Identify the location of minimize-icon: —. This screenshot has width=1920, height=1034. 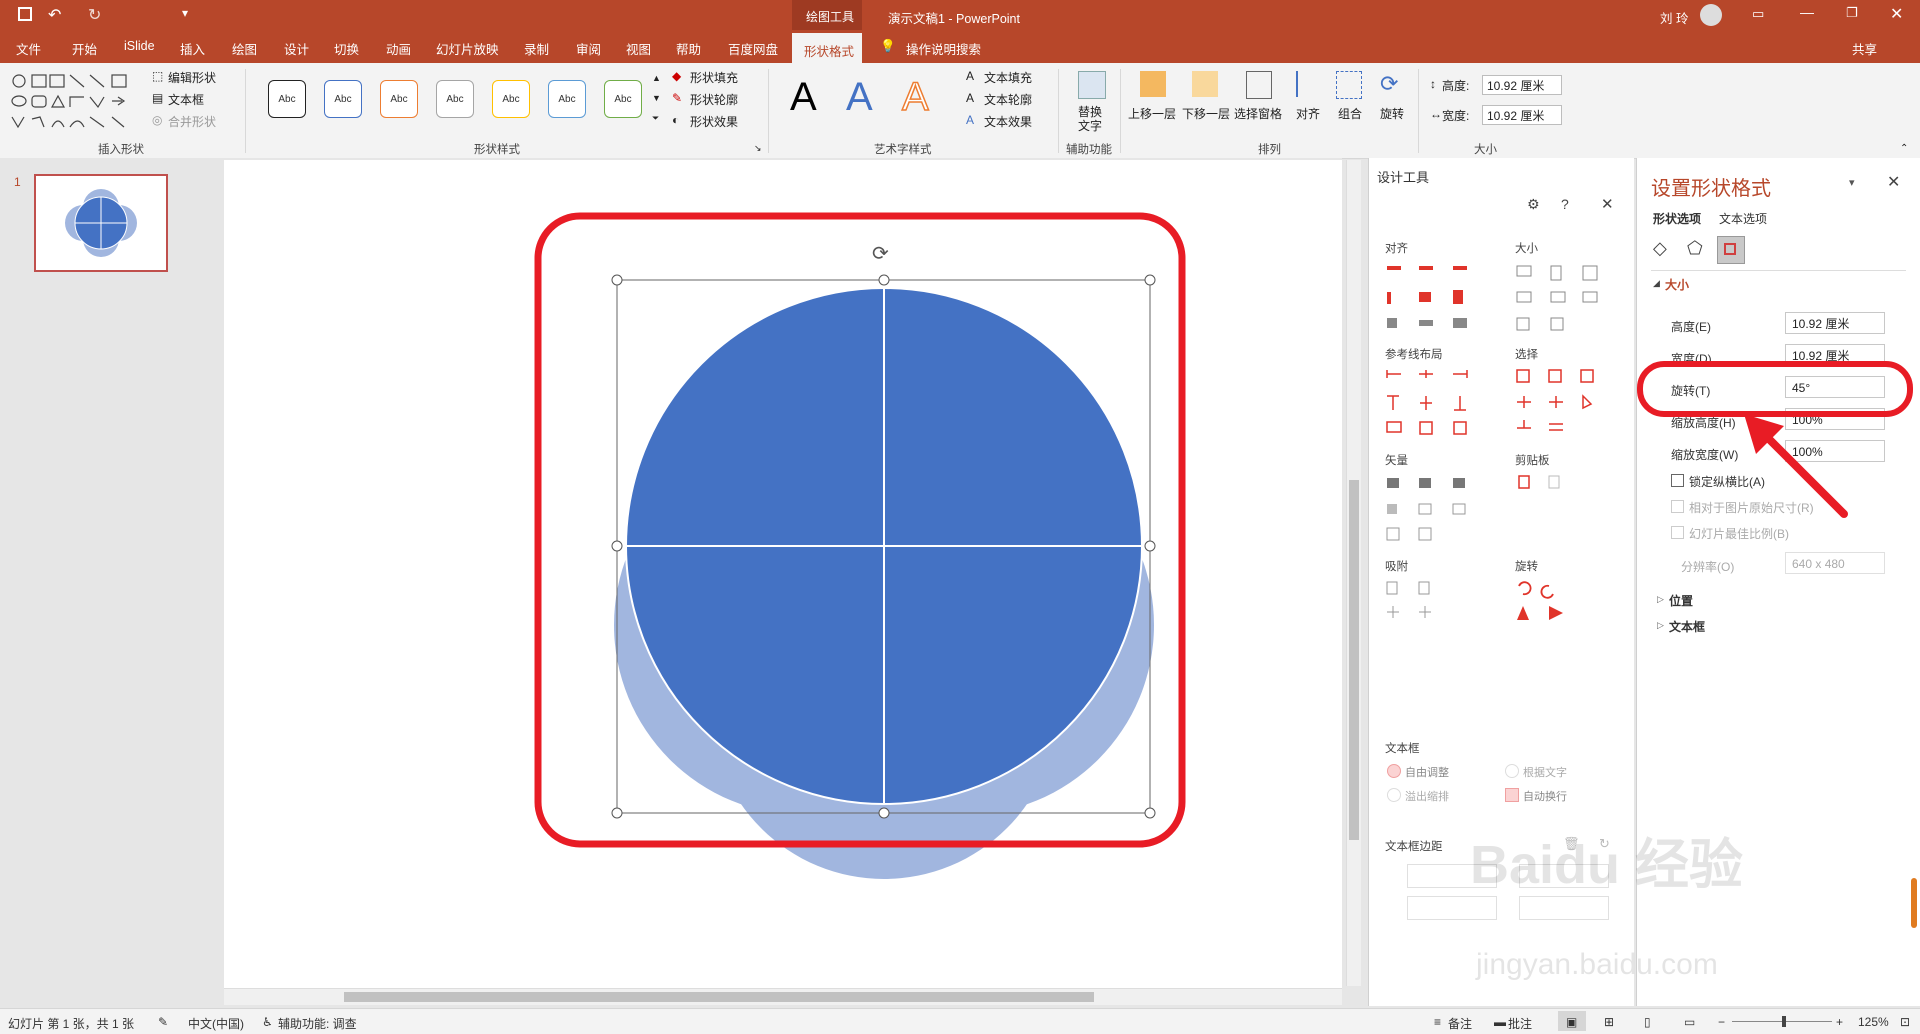
(1807, 12).